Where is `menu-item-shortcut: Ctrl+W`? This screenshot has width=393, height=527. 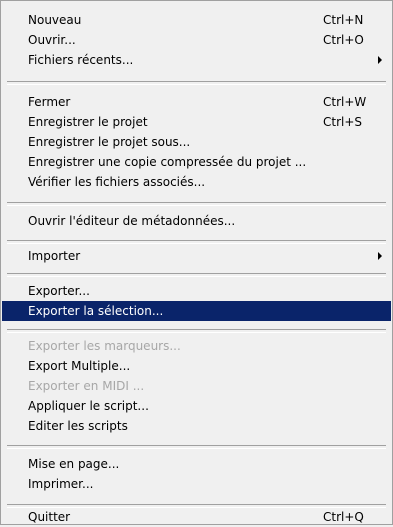
menu-item-shortcut: Ctrl+W is located at coordinates (345, 102).